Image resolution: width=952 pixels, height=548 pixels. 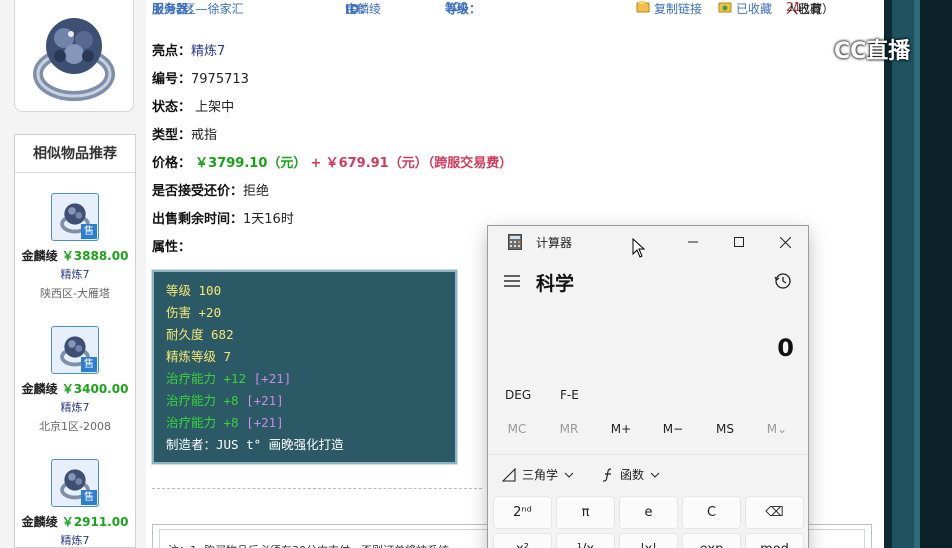 I want to click on maximize-icon, so click(x=739, y=242).